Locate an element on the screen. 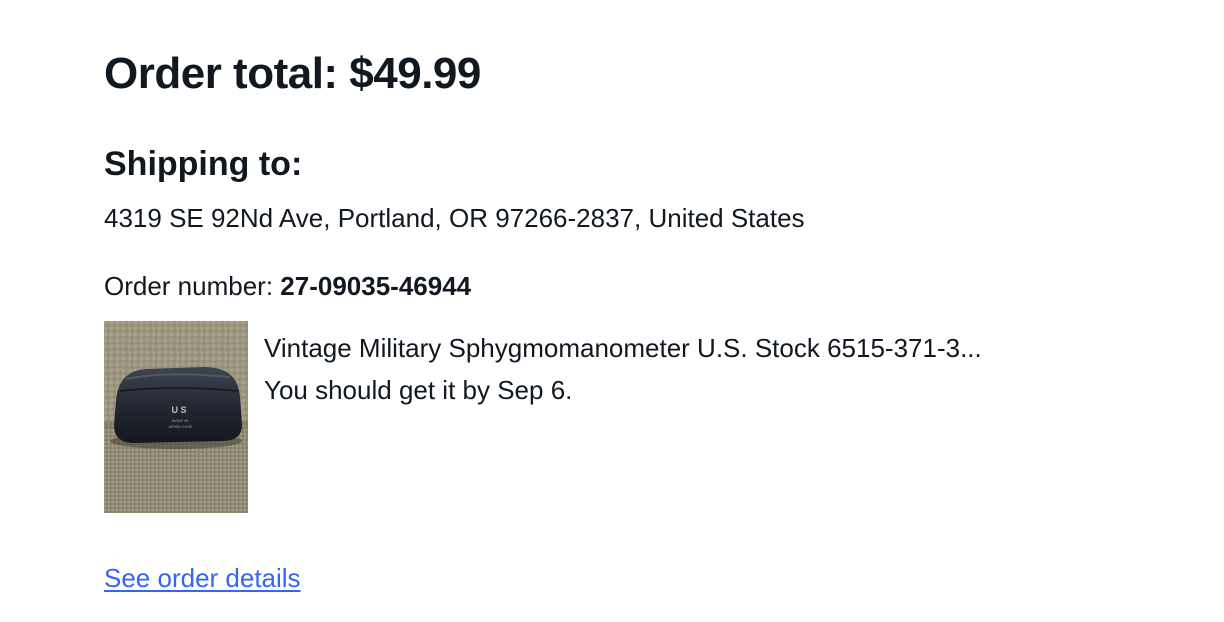 This screenshot has height=622, width=1224. item-thumbnail: U S MADE IN JAPAN CASE is located at coordinates (176, 417).